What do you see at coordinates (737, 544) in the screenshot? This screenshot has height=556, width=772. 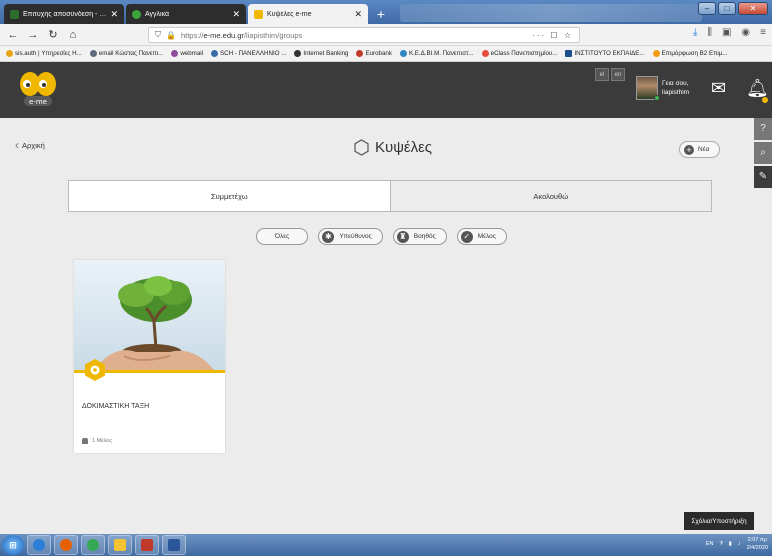 I see `system-tray: EN ❓︎ ▮ ♪ 2:07 πμ 2/4/2020` at bounding box center [737, 544].